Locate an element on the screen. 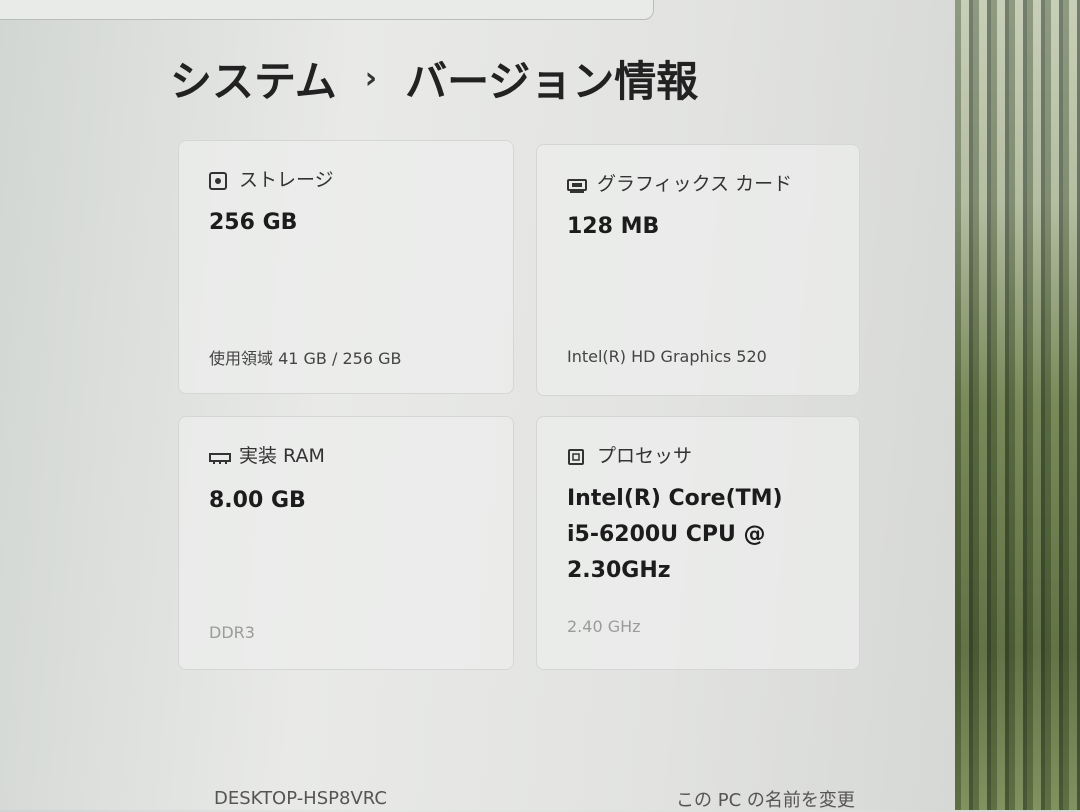 Image resolution: width=1080 pixels, height=812 pixels. rename-pc-link: この PC の名前を変更 is located at coordinates (765, 799).